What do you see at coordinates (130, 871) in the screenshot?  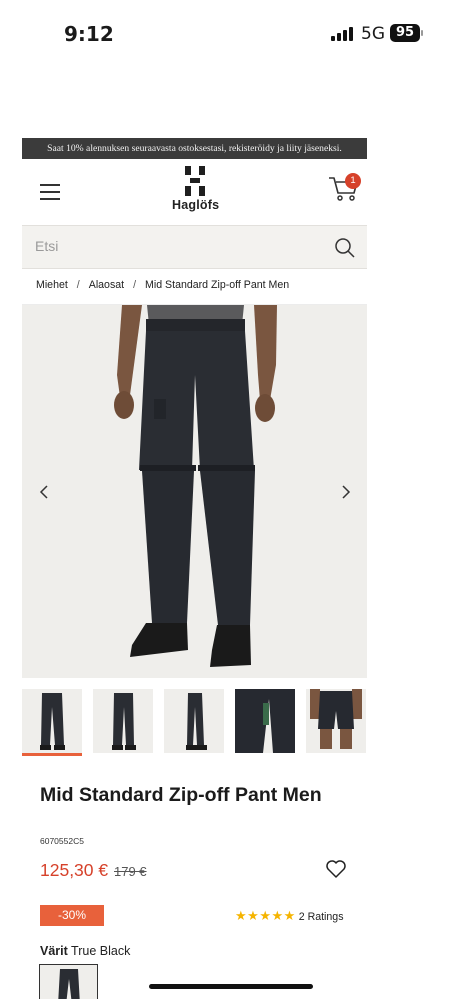 I see `original-price: 179 €` at bounding box center [130, 871].